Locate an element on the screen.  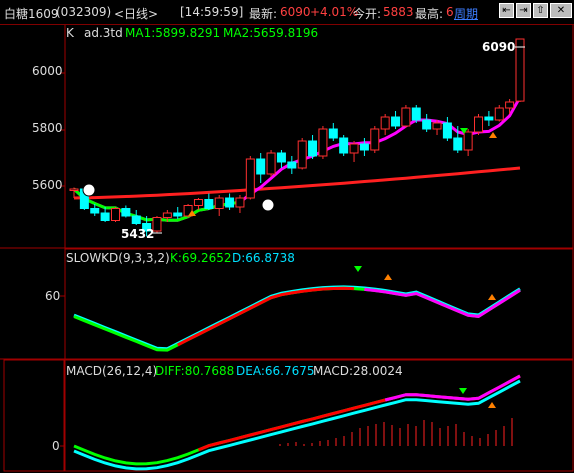
low-annotation: 5432 is located at coordinates (138, 234).